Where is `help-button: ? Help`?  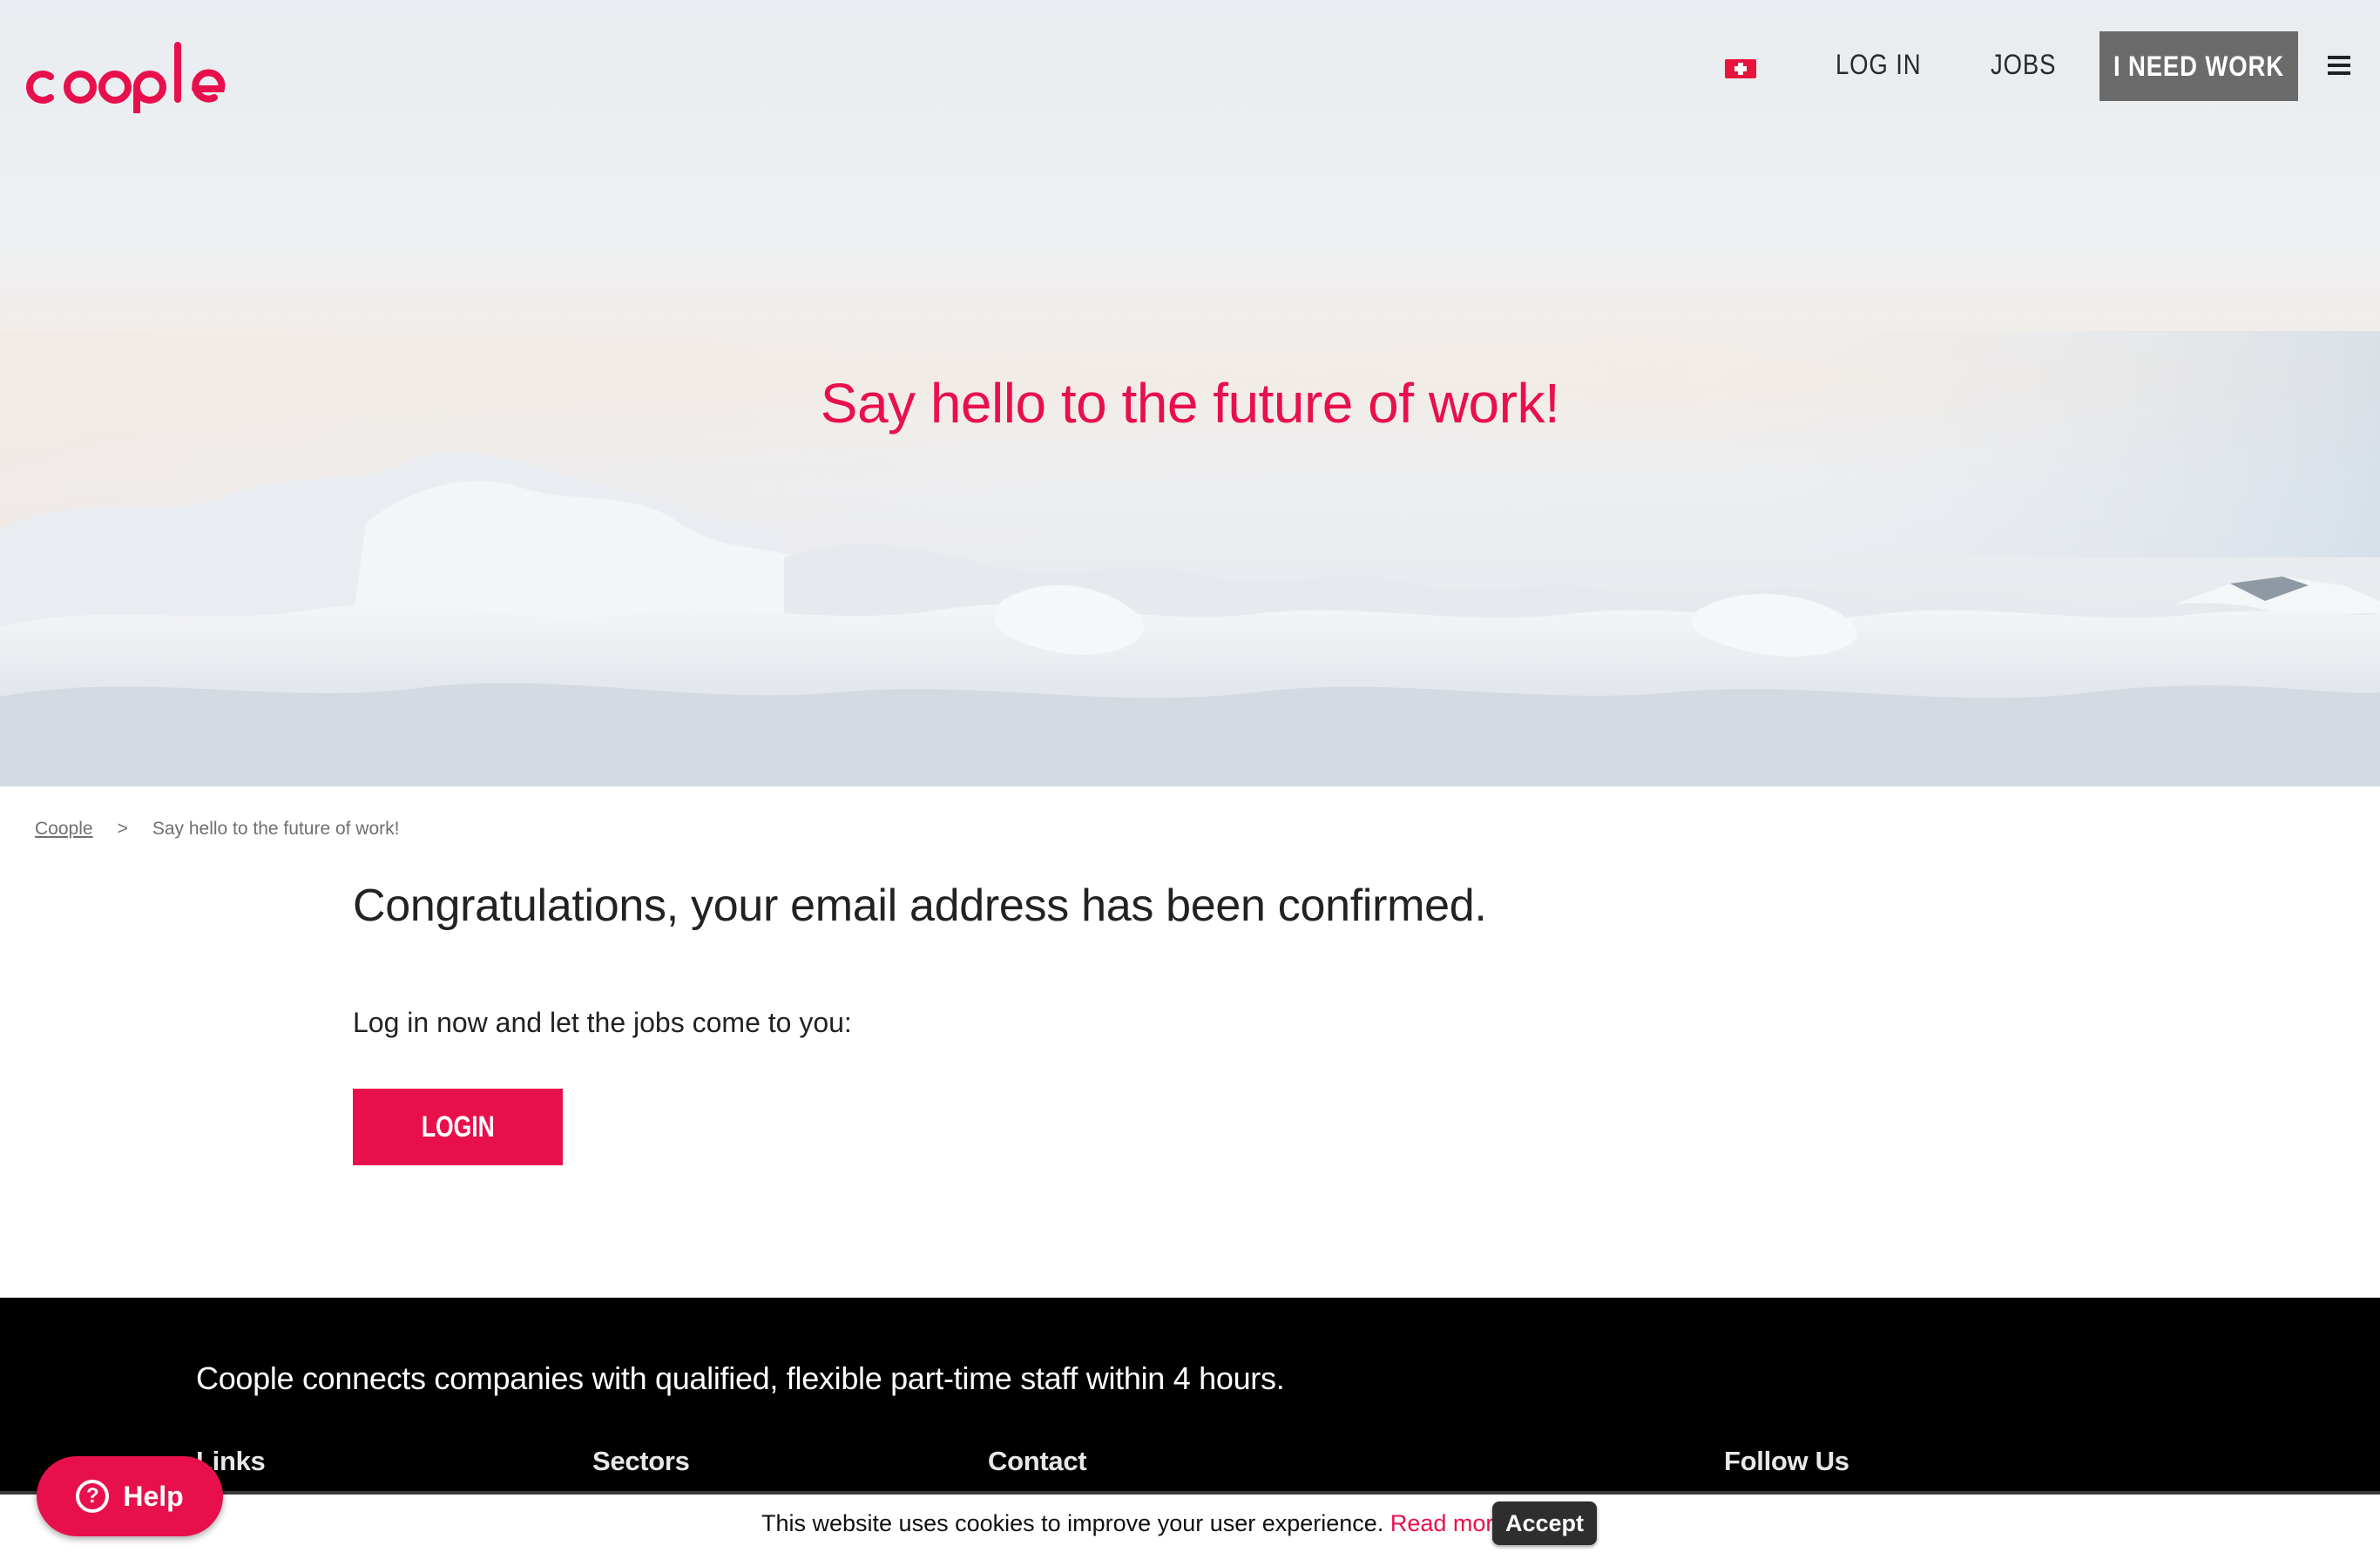 help-button: ? Help is located at coordinates (130, 1496).